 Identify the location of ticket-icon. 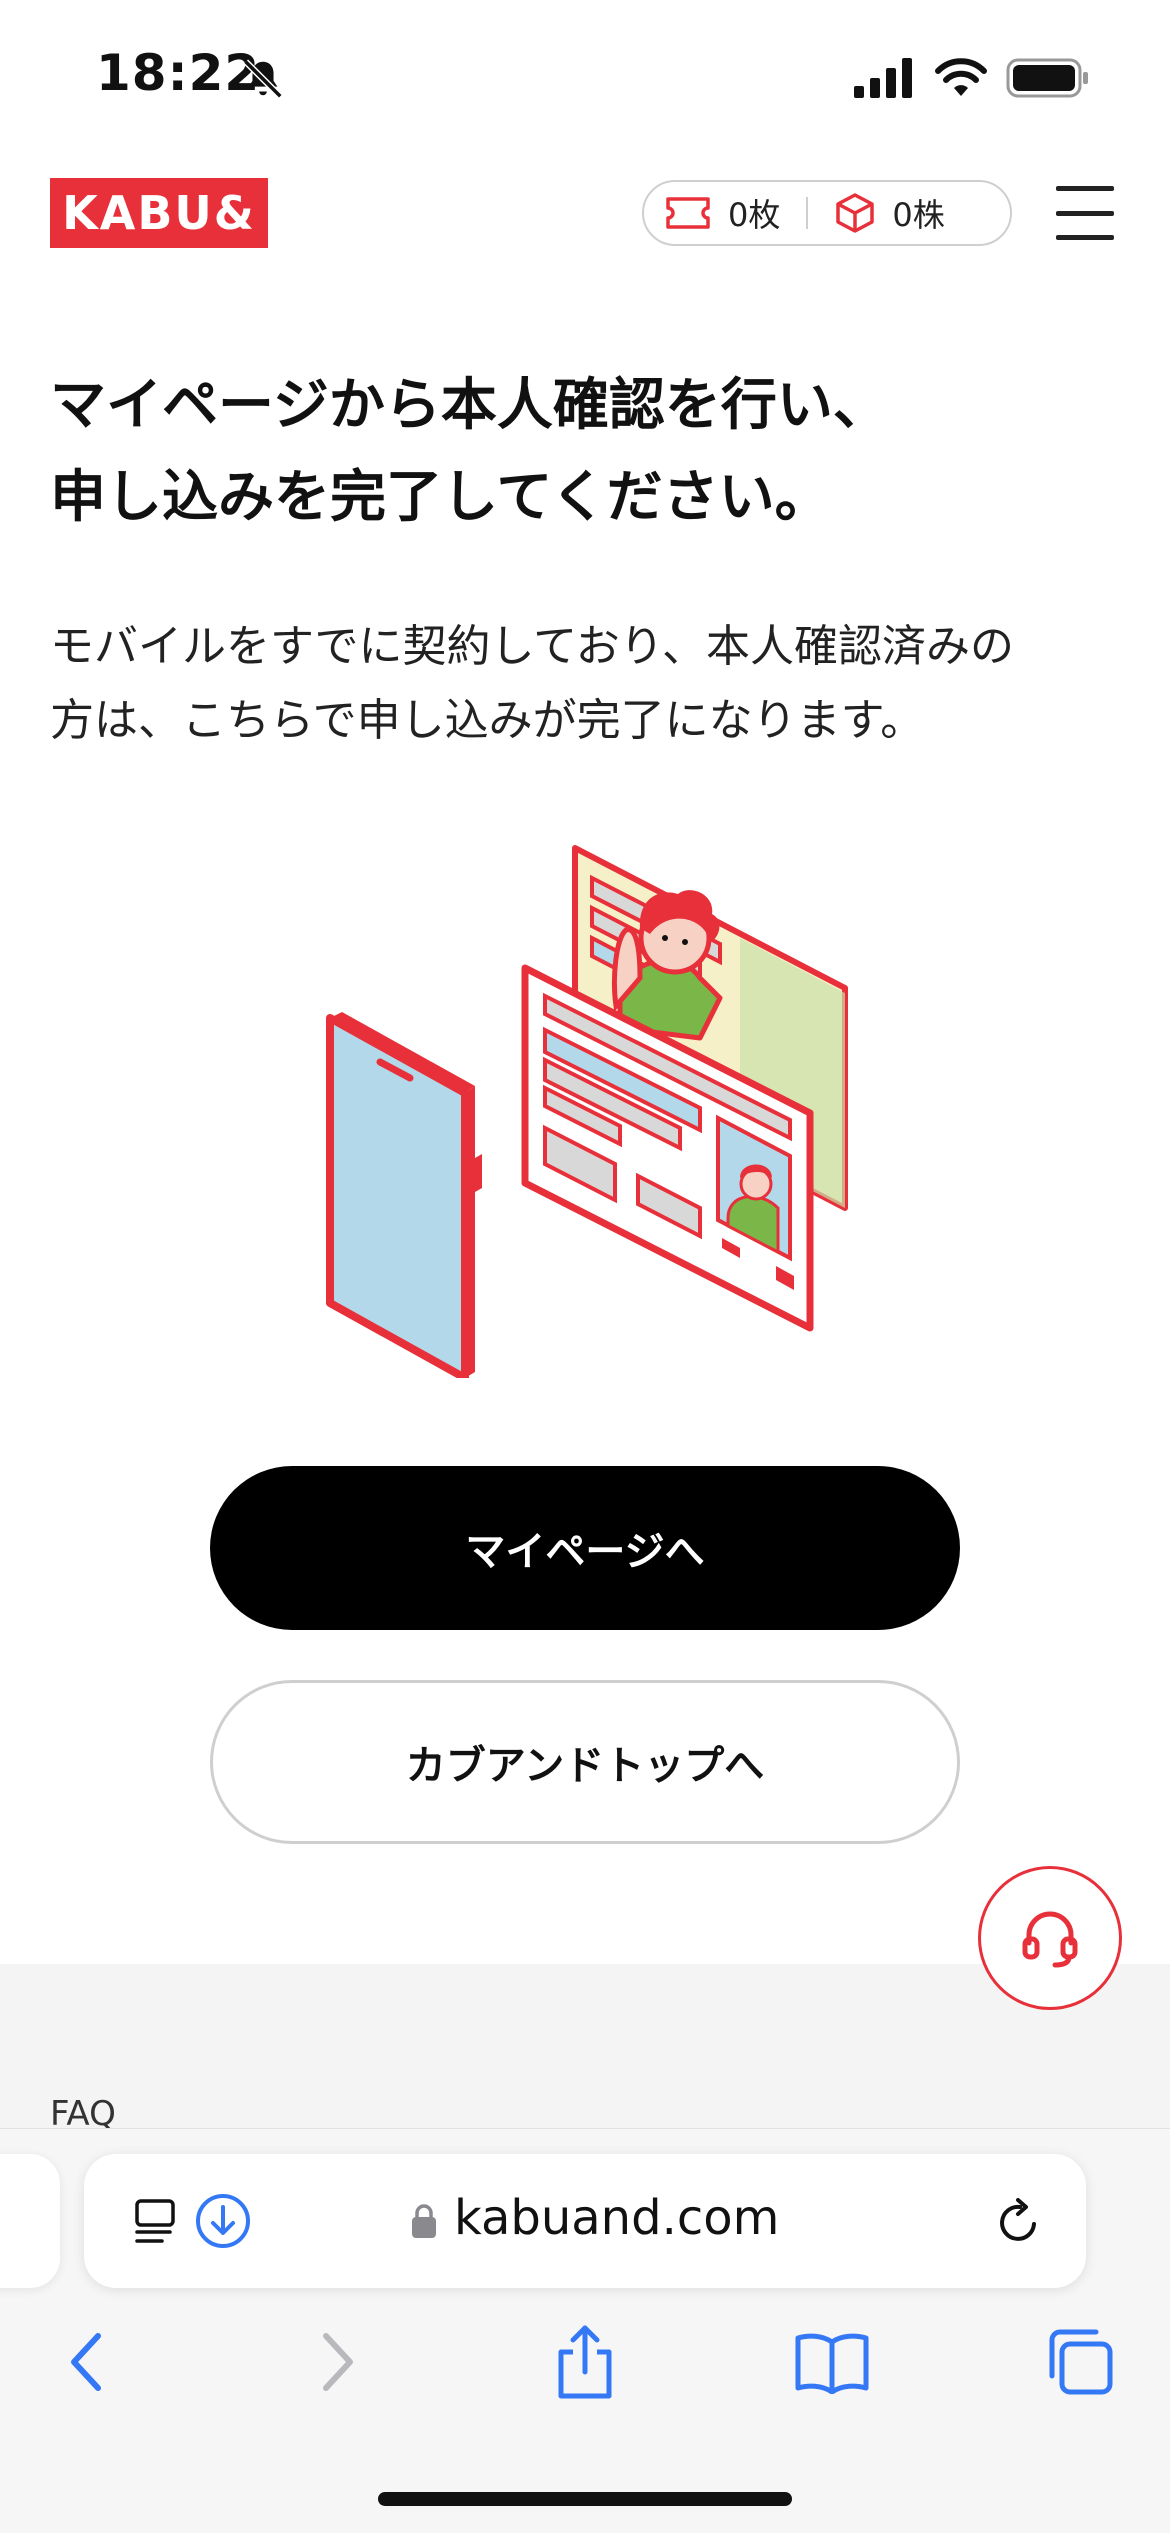
(688, 213).